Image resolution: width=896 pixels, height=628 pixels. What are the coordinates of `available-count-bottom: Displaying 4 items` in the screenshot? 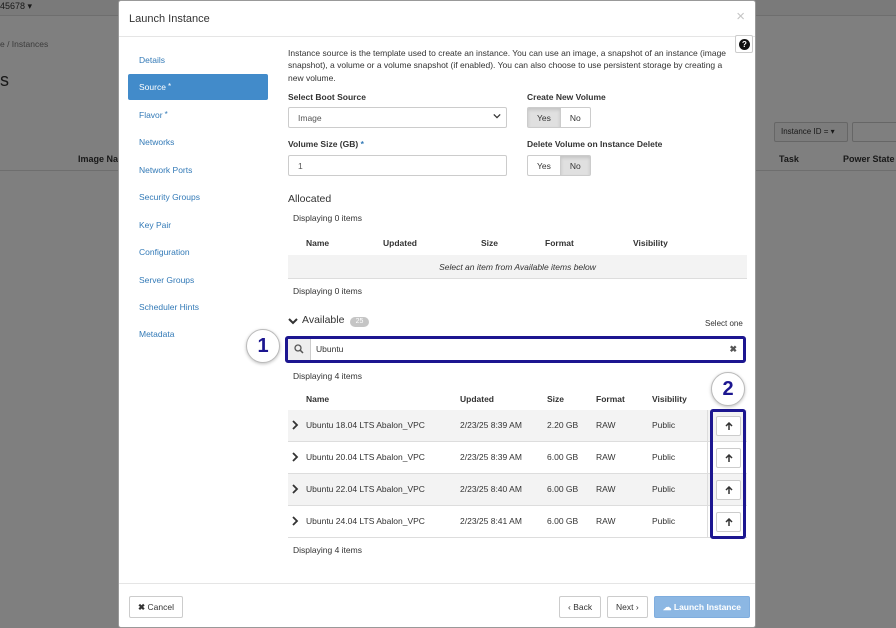 It's located at (327, 550).